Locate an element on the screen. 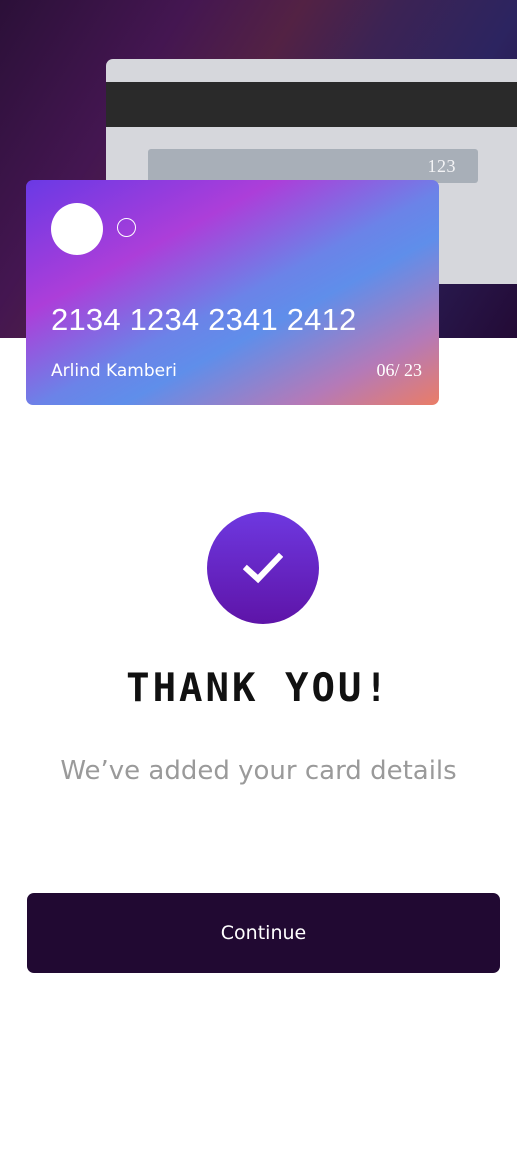 This screenshot has height=1159, width=517. card-number: 2134 1234 2341 2412 is located at coordinates (204, 319).